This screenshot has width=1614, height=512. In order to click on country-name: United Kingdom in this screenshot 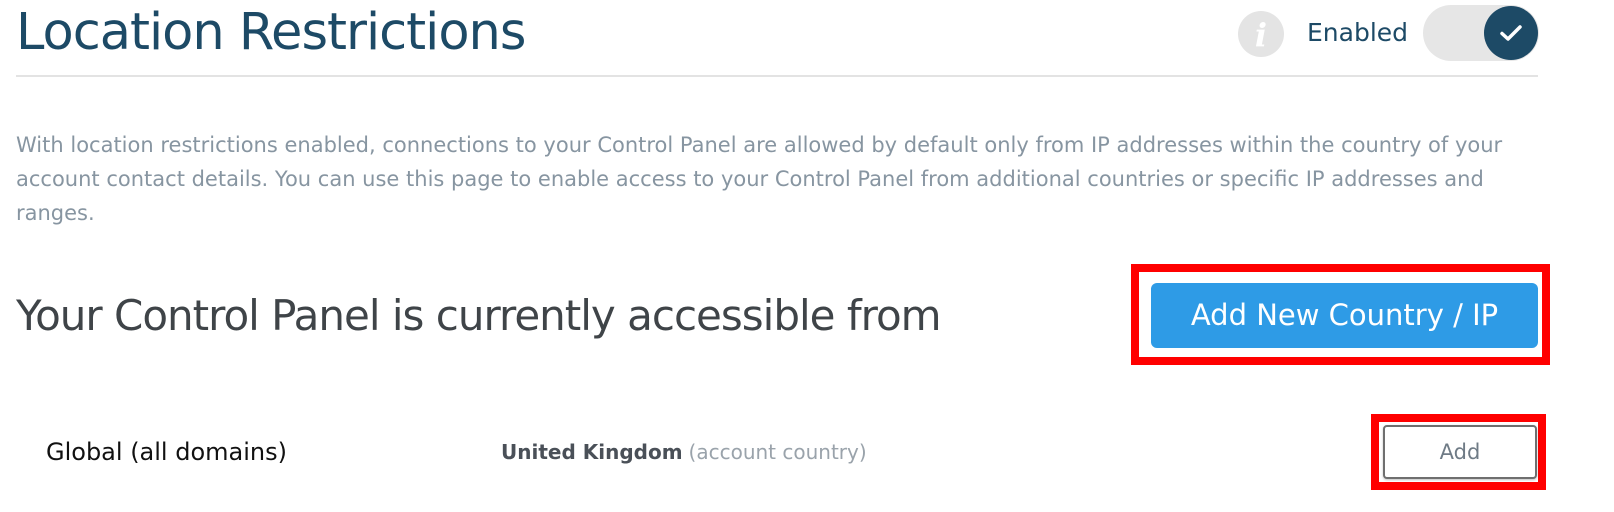, I will do `click(592, 452)`.